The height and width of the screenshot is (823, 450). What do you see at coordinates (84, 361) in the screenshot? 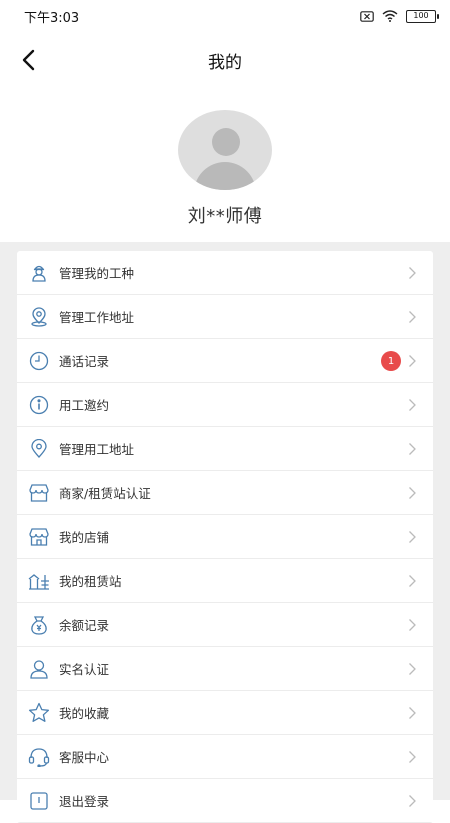
I see `menu-item-label: 通话记录` at bounding box center [84, 361].